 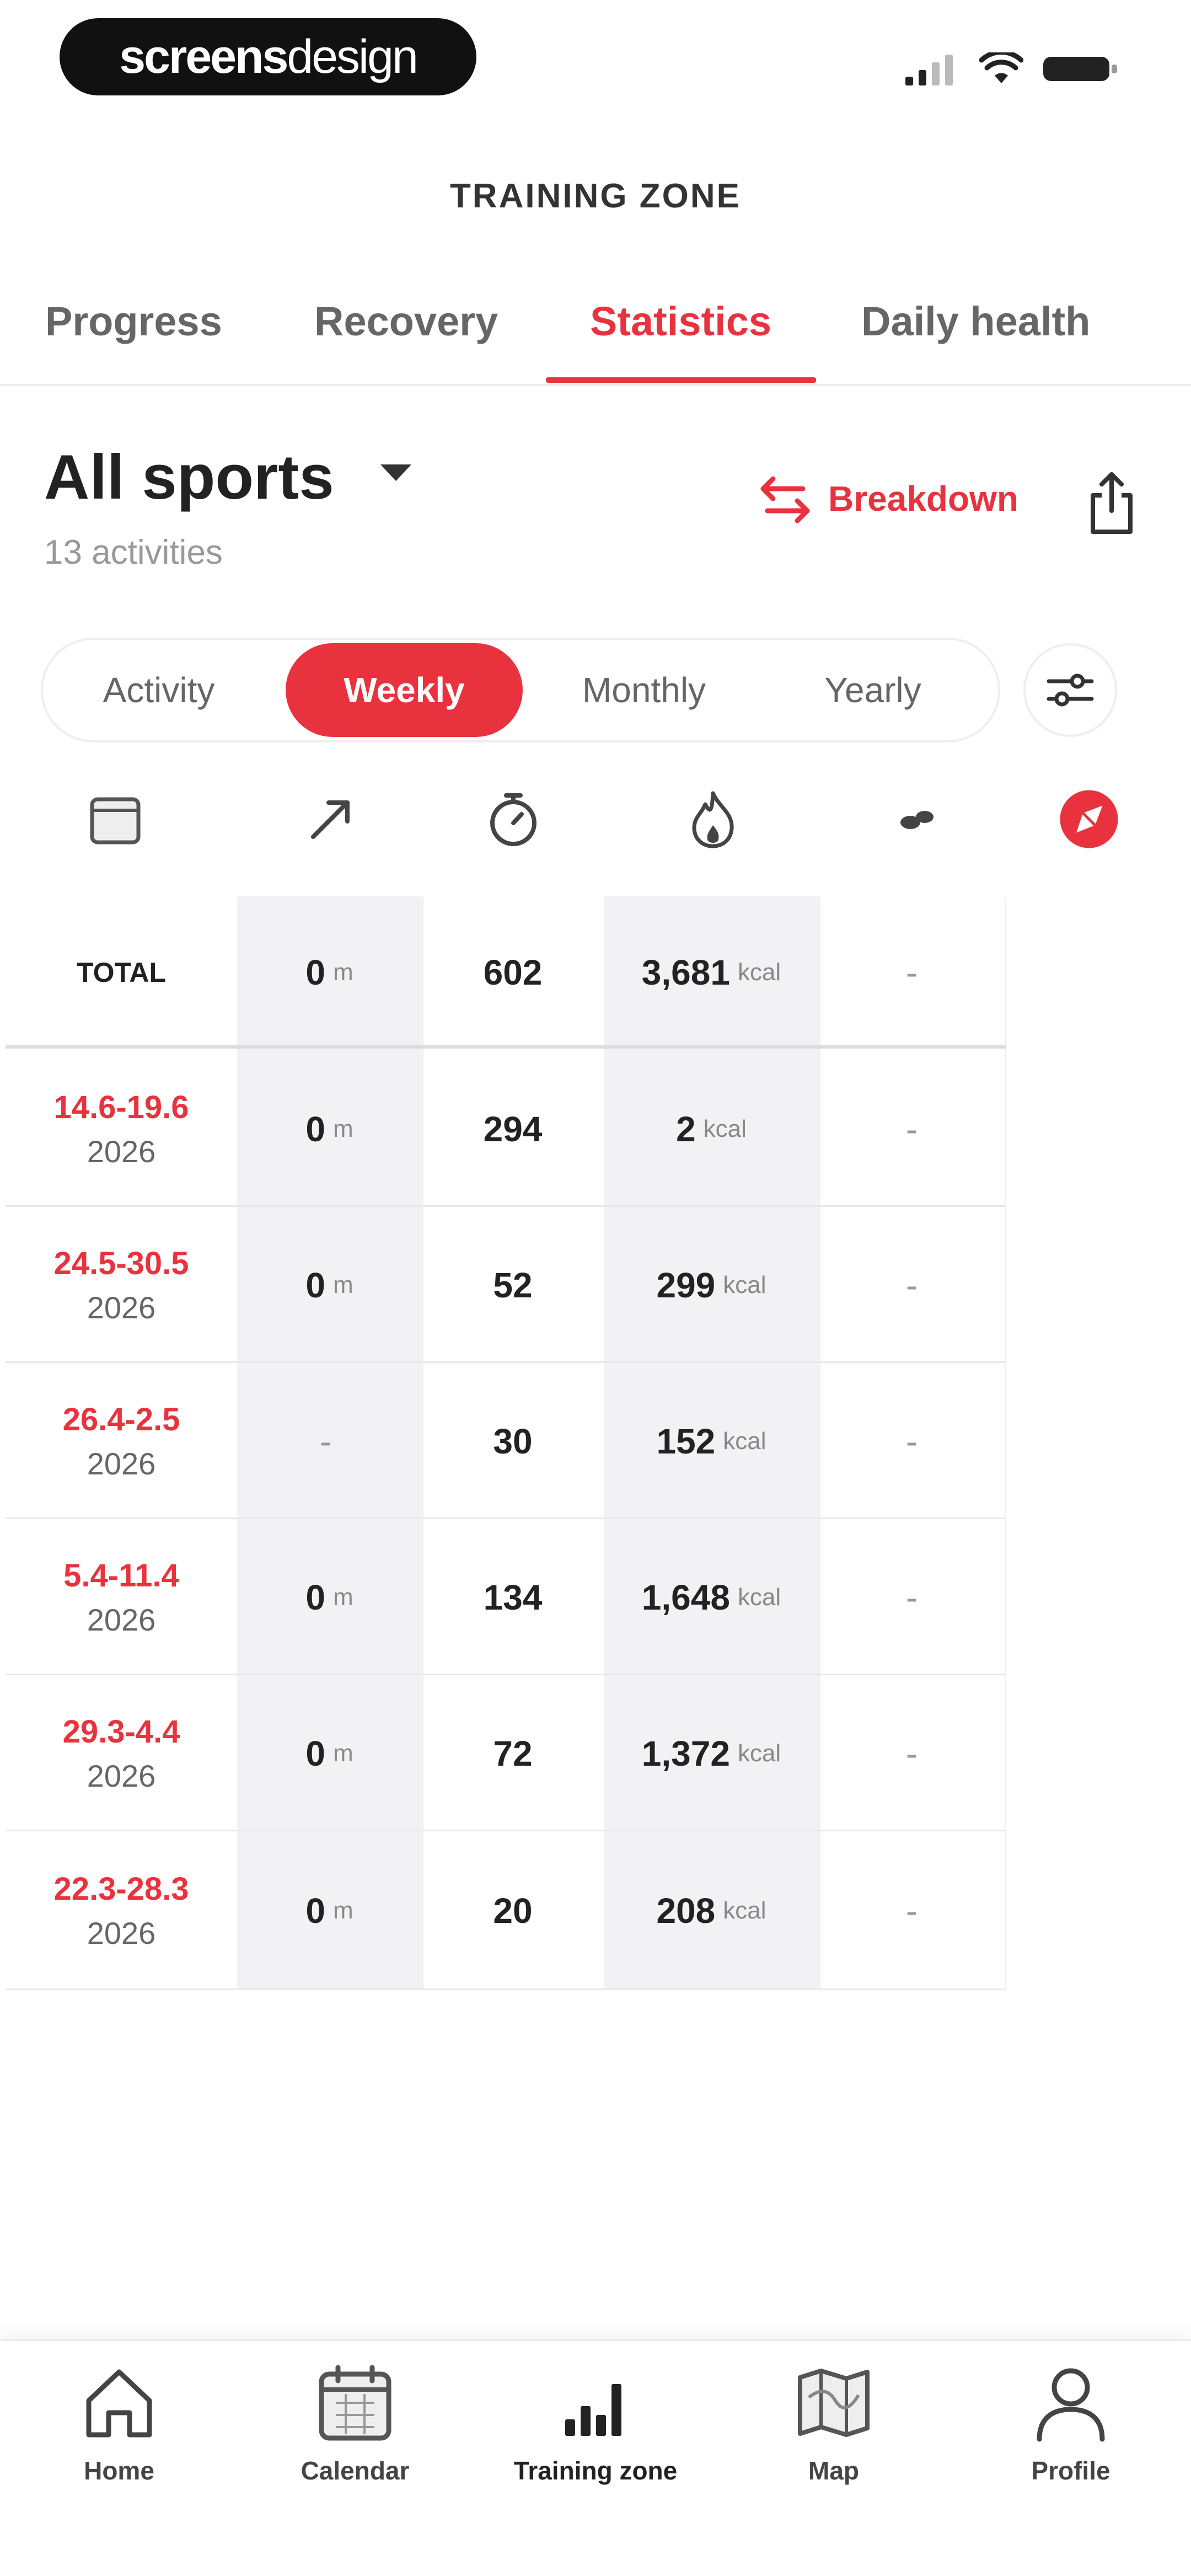 I want to click on table-row: 5.4-11.4 2026 0m 134 1,648 kcal -, so click(x=506, y=1597).